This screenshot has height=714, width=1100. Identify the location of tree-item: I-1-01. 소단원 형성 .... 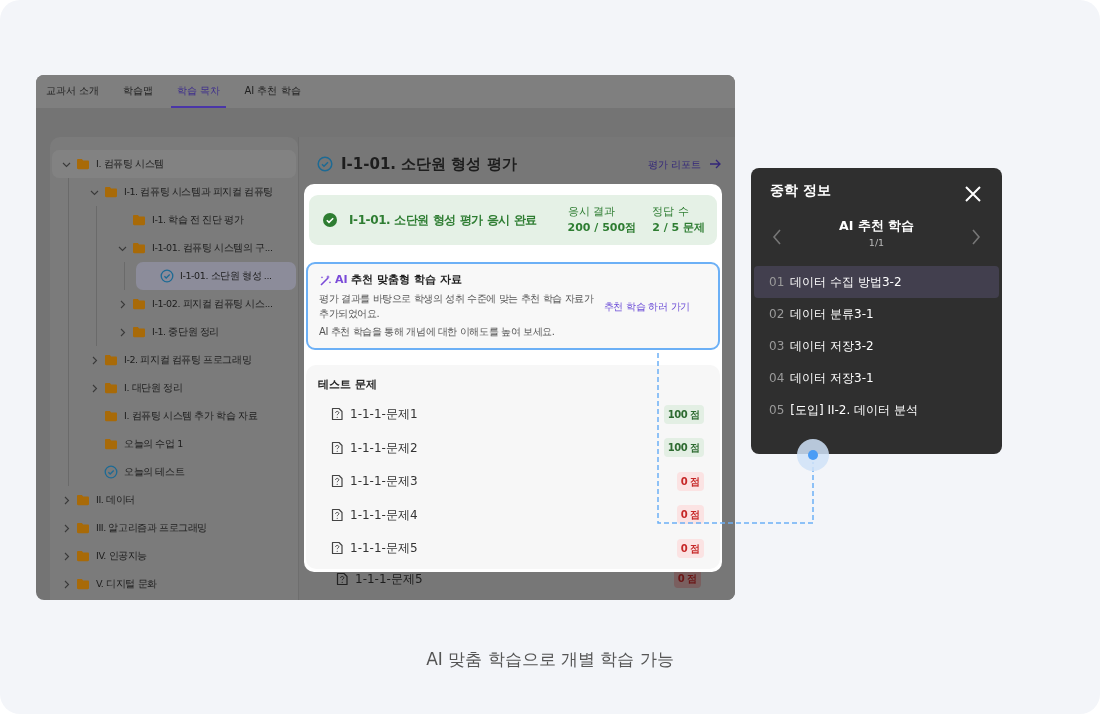
(216, 276).